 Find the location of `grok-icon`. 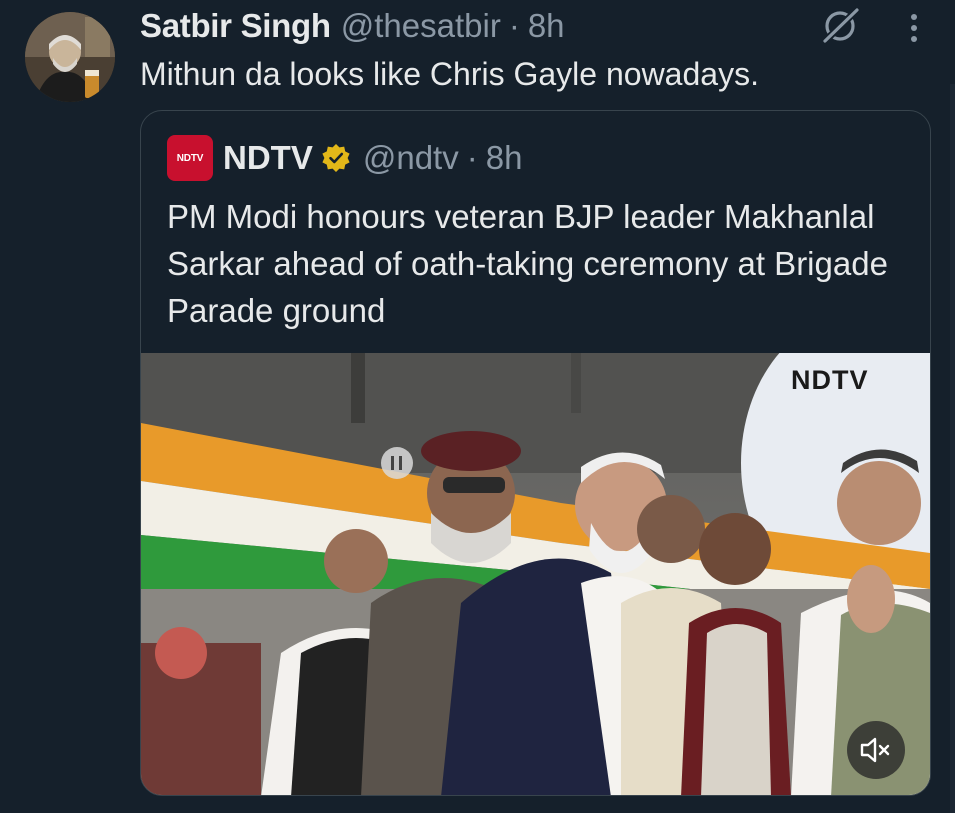

grok-icon is located at coordinates (841, 25).